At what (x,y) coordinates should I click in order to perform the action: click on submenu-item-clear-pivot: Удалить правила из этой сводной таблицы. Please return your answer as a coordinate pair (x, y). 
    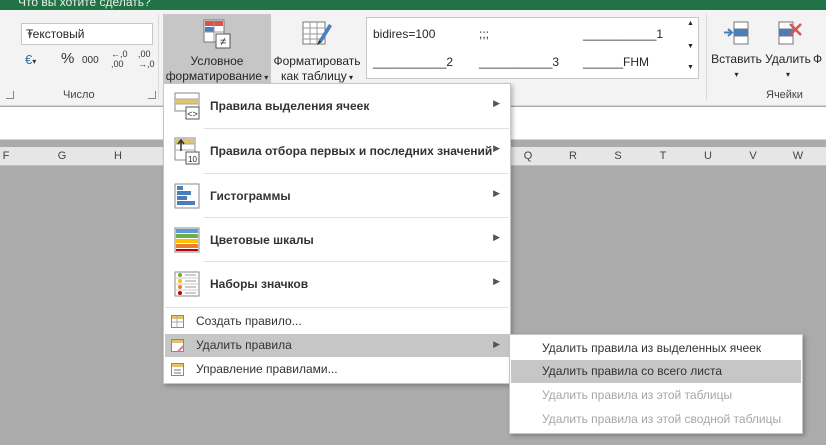
    Looking at the image, I should click on (656, 419).